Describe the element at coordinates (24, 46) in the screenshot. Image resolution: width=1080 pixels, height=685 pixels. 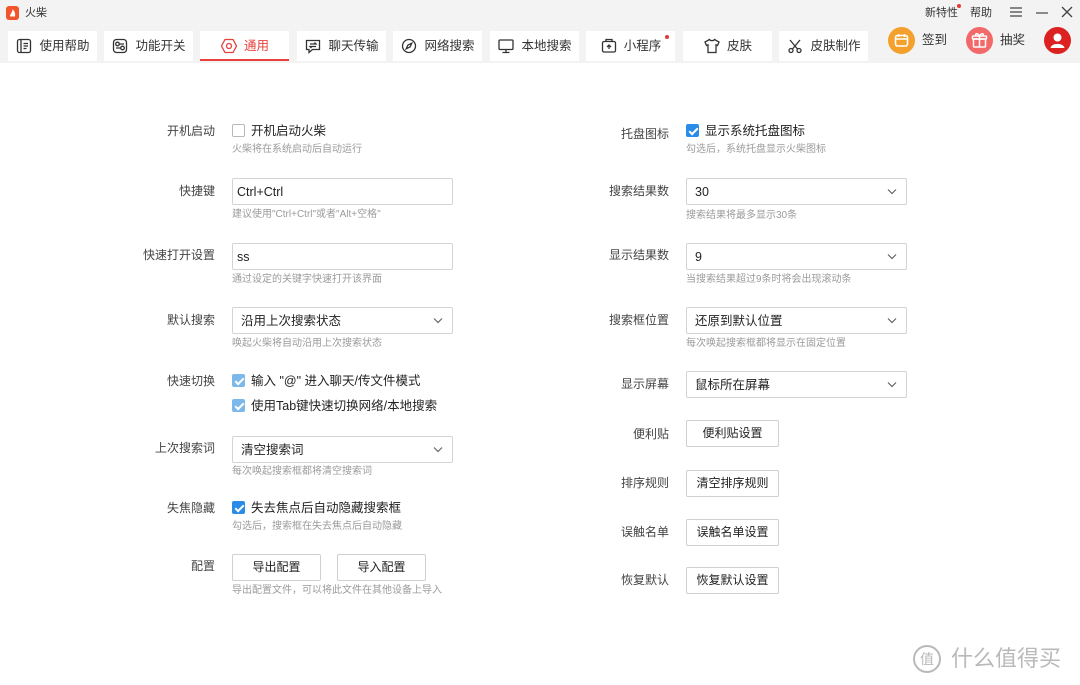
I see `help-book-icon` at that location.